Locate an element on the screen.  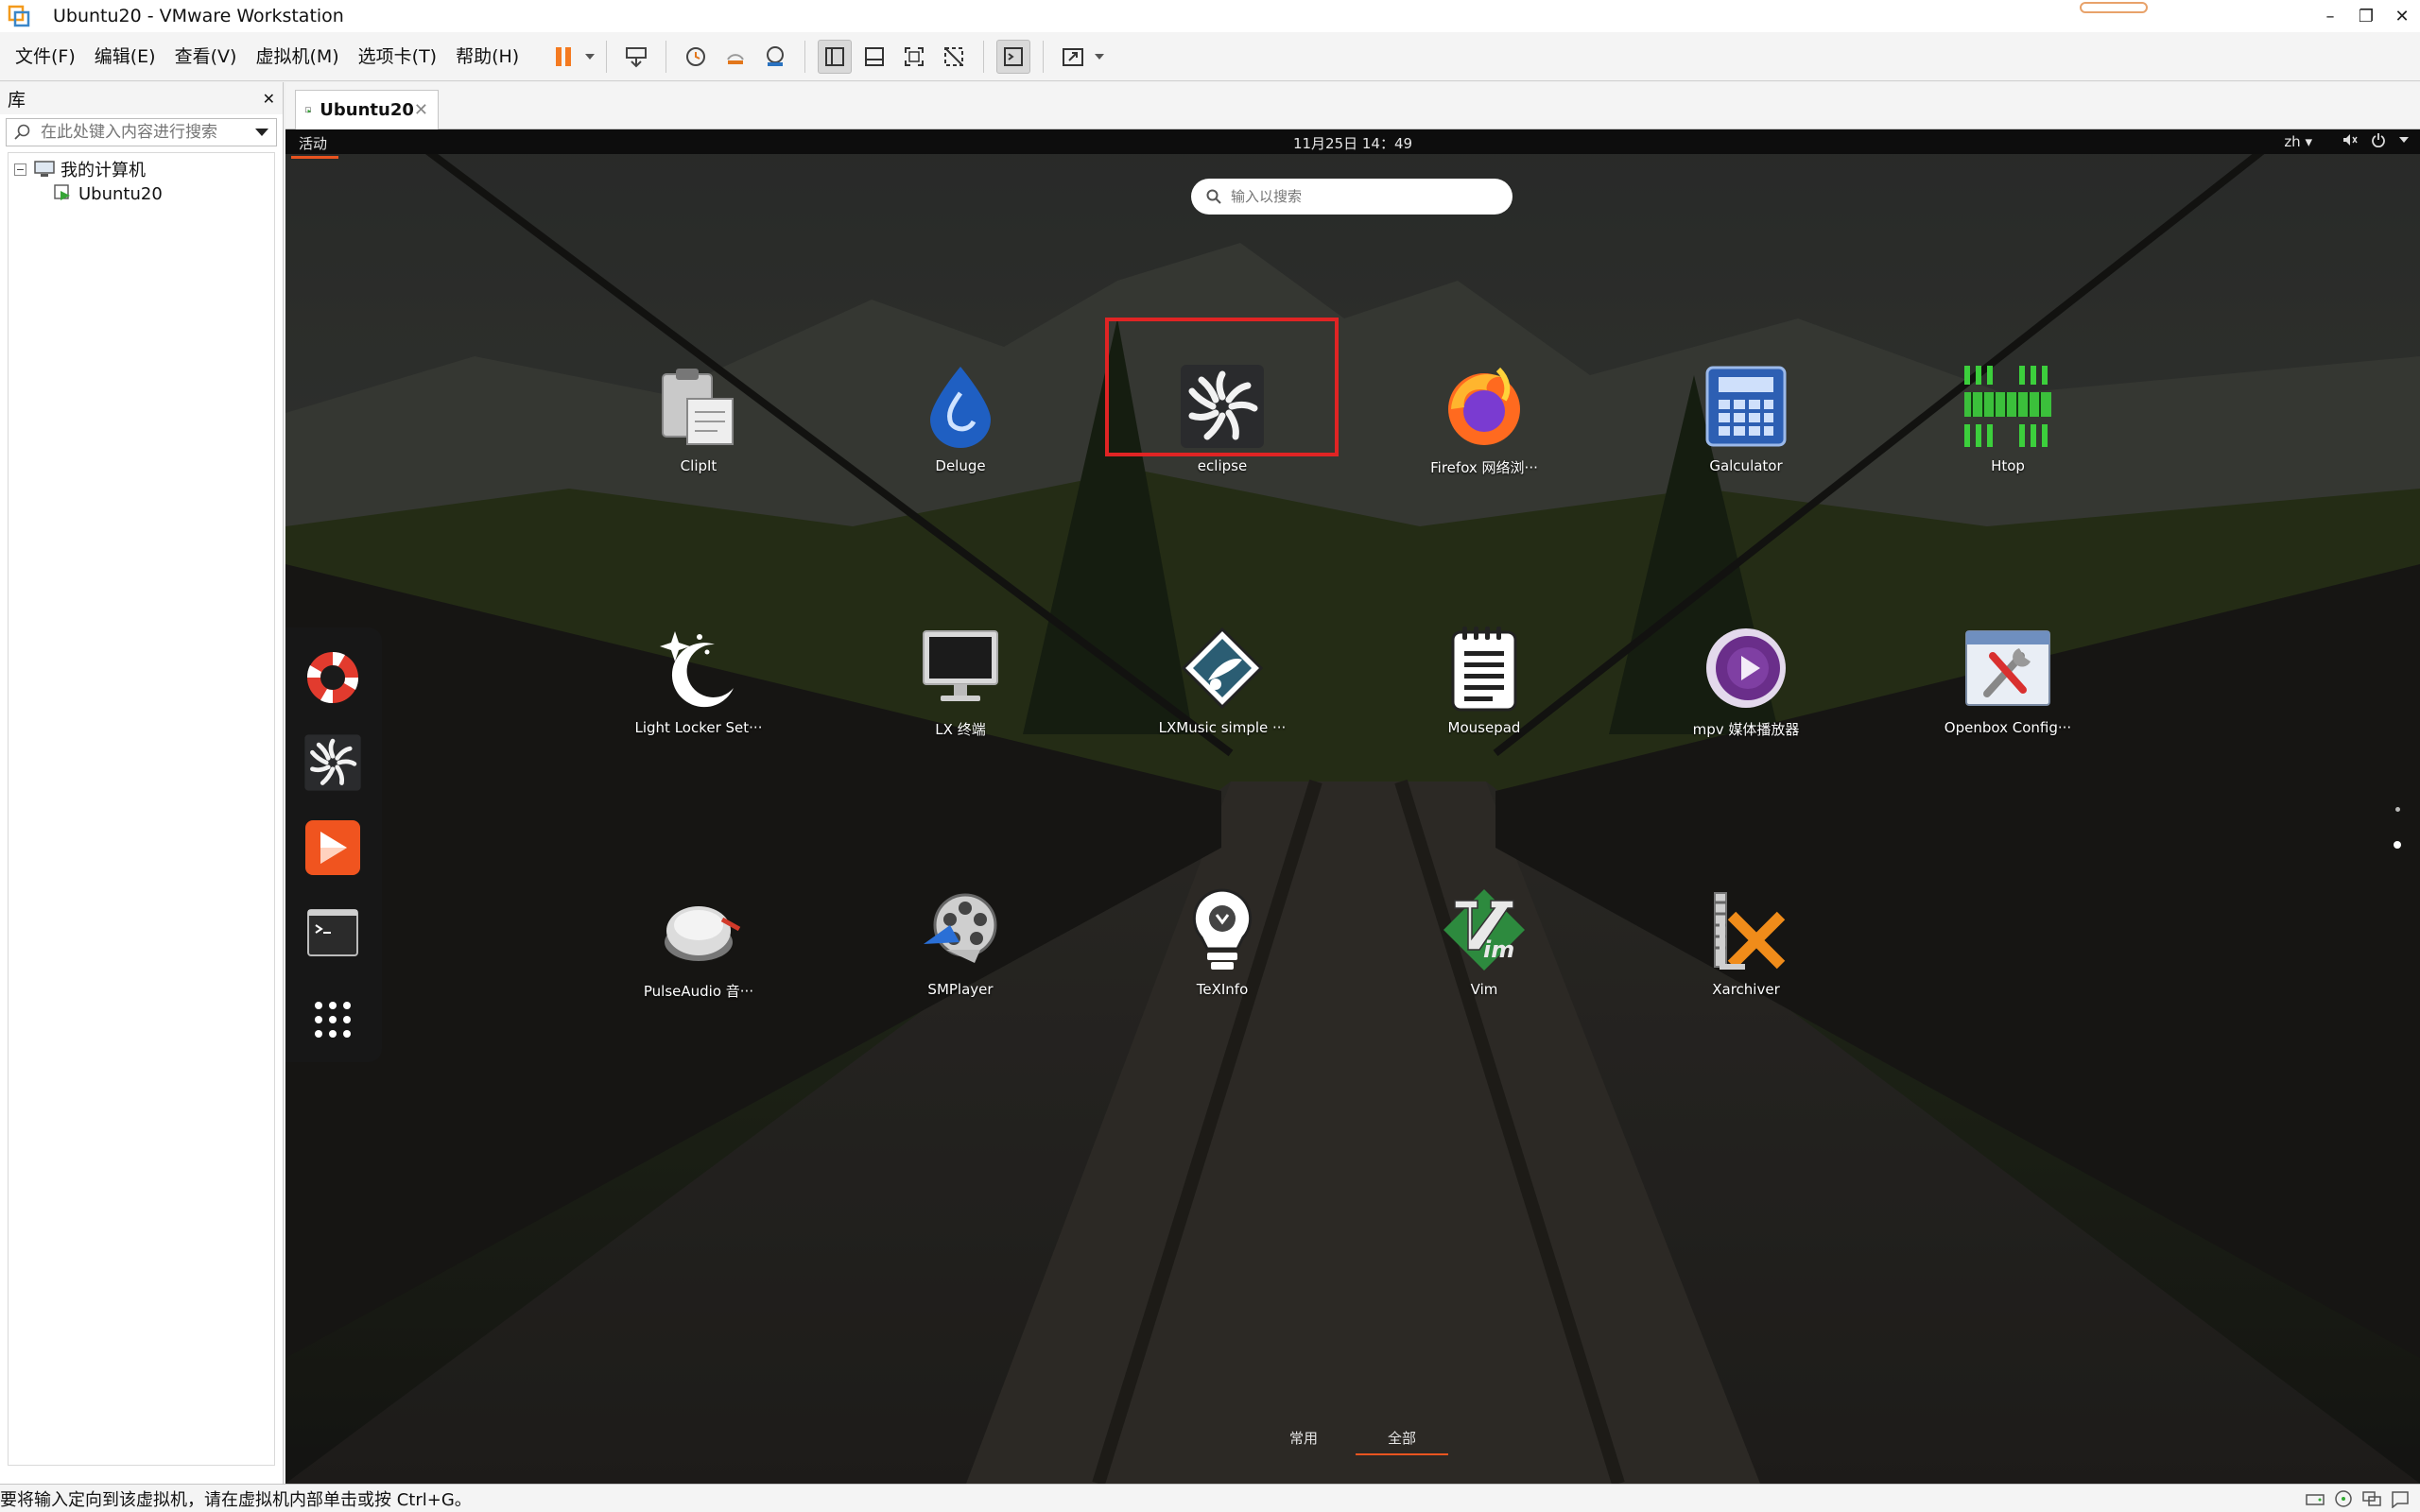
full-screen-button is located at coordinates (914, 57).